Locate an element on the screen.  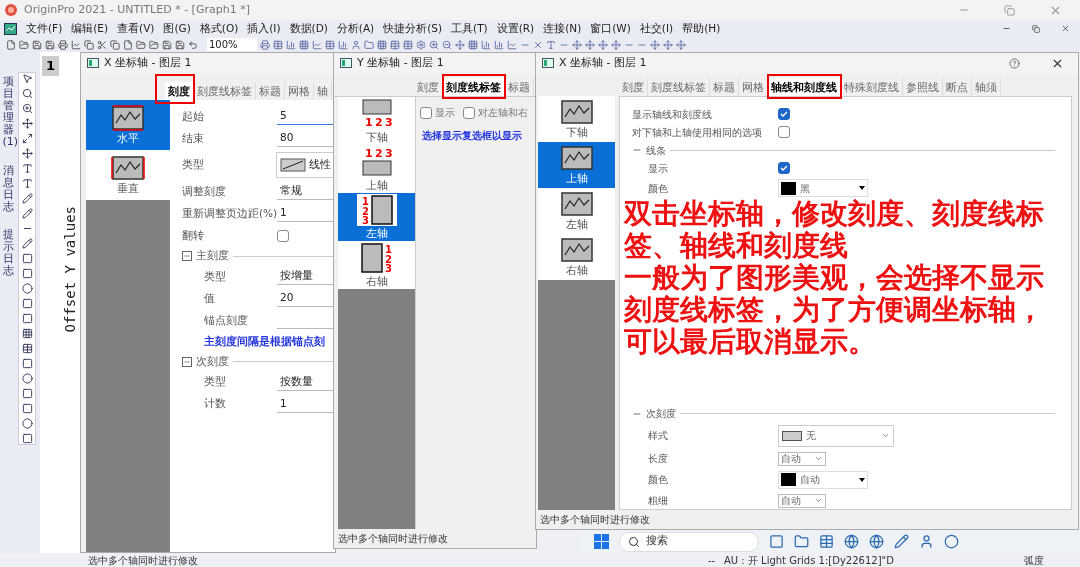
close-icon is located at coordinates (1065, 28).